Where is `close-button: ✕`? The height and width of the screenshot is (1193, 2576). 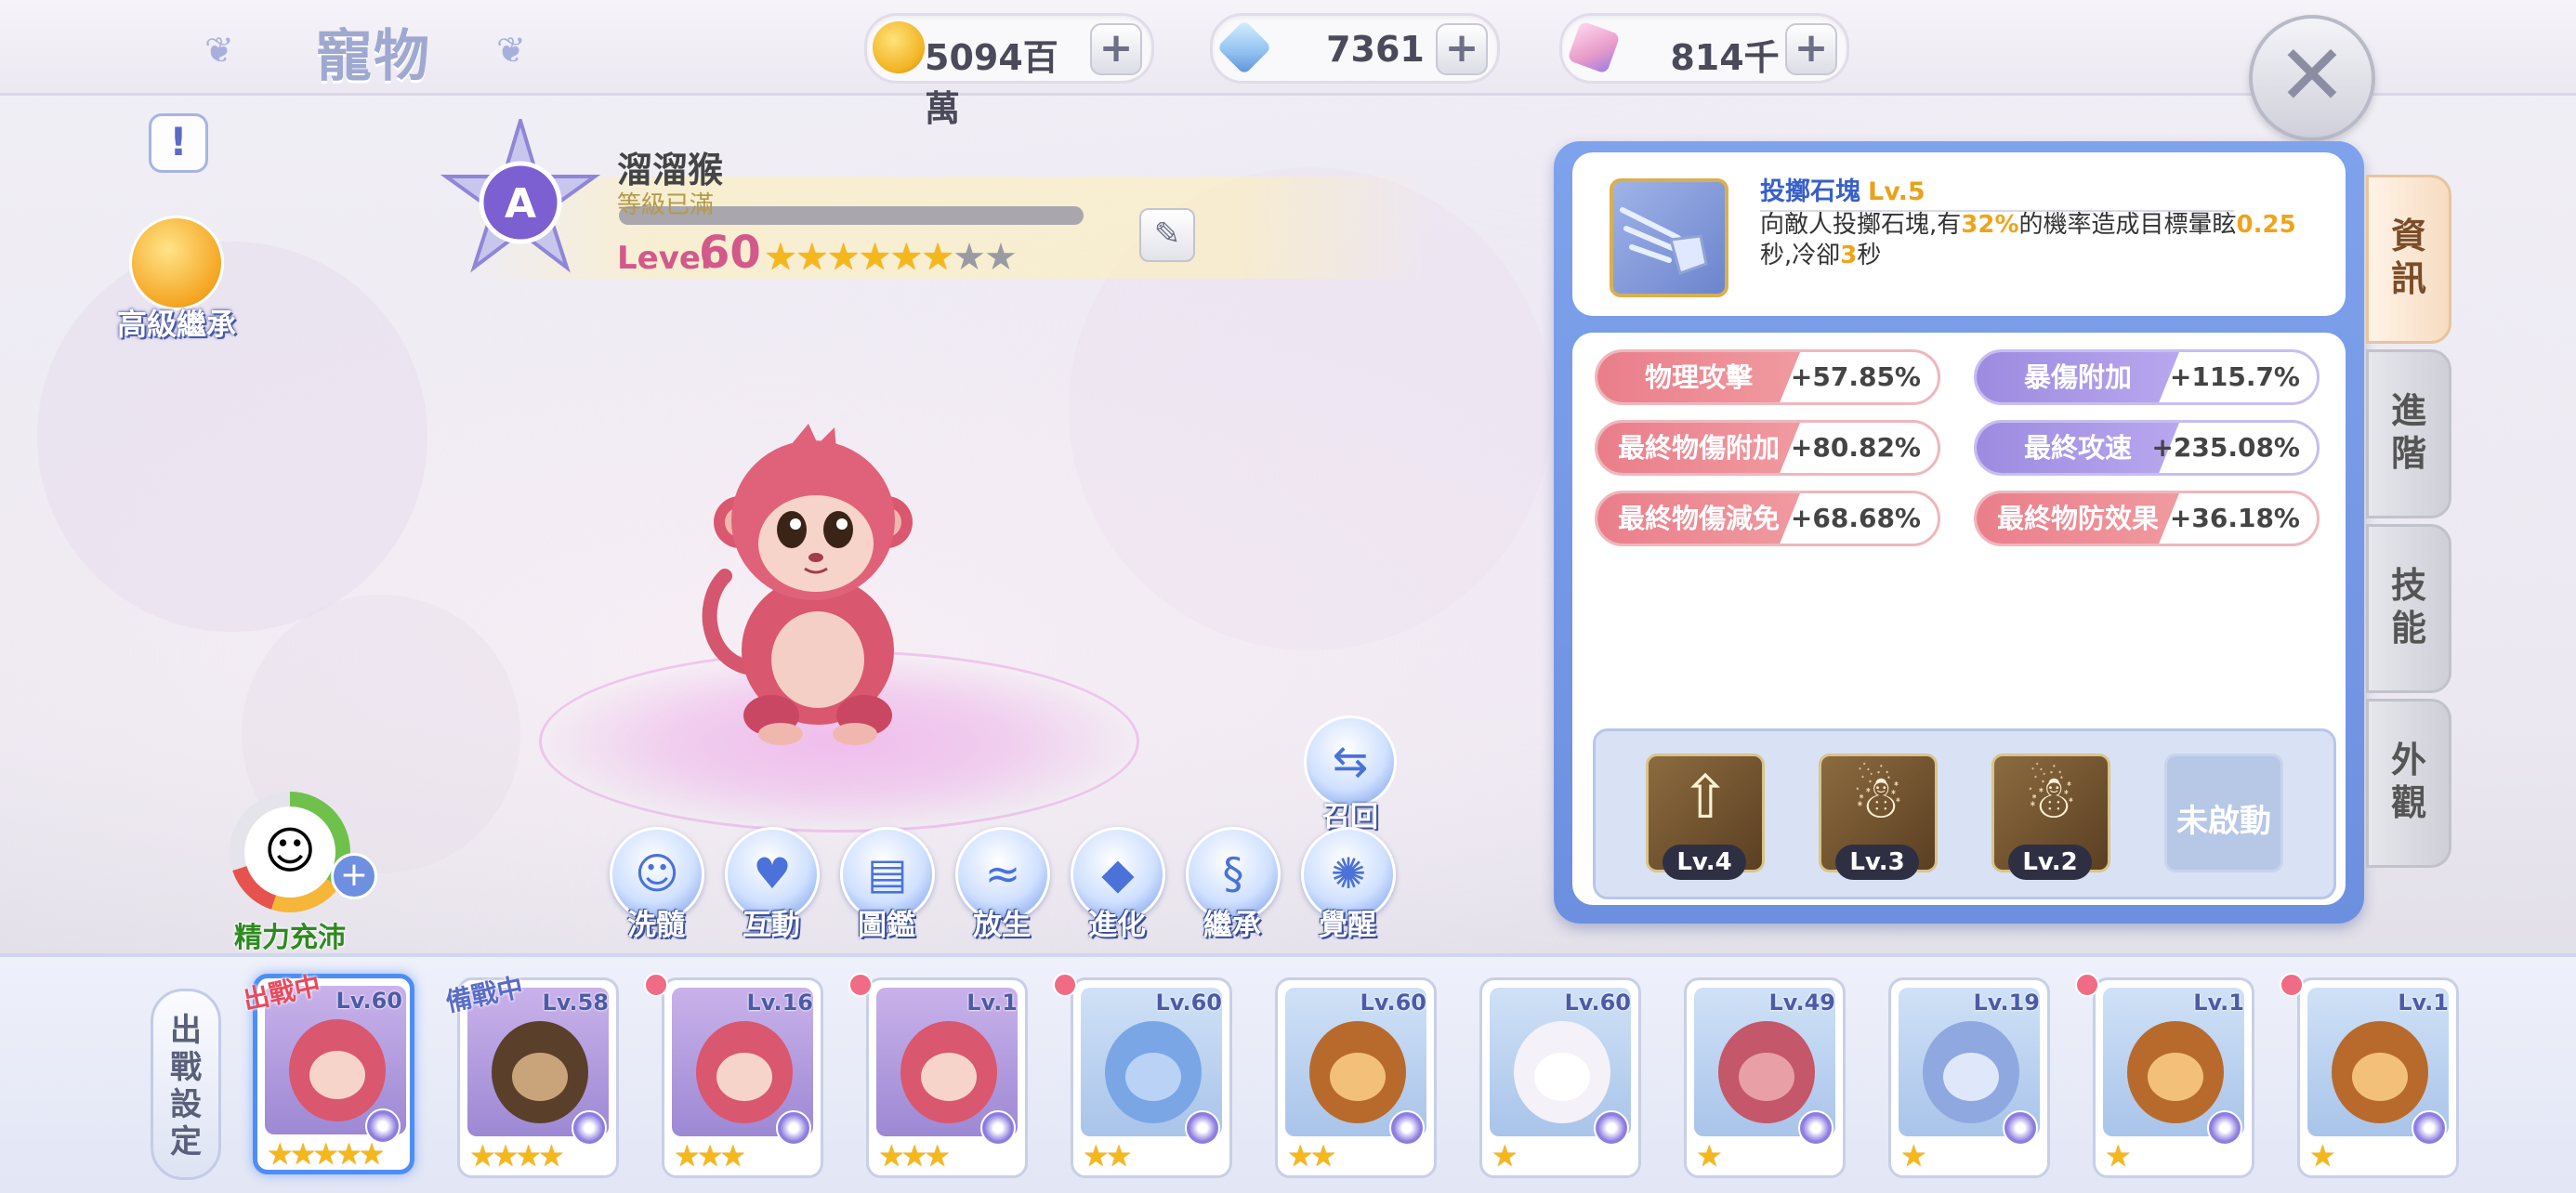
close-button: ✕ is located at coordinates (2312, 78).